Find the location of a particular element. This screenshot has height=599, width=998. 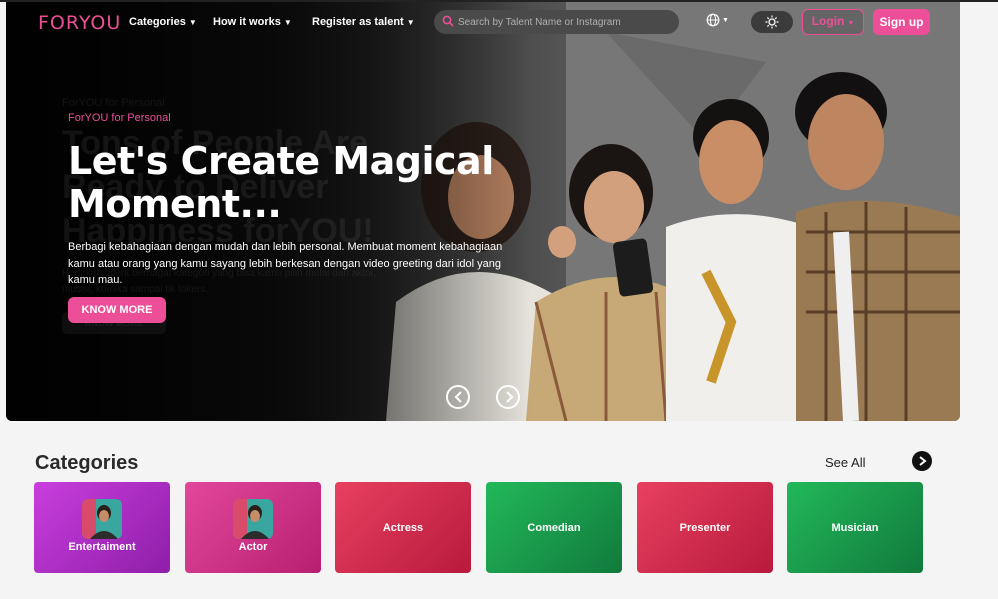

category-card-actress: Actress is located at coordinates (403, 527).